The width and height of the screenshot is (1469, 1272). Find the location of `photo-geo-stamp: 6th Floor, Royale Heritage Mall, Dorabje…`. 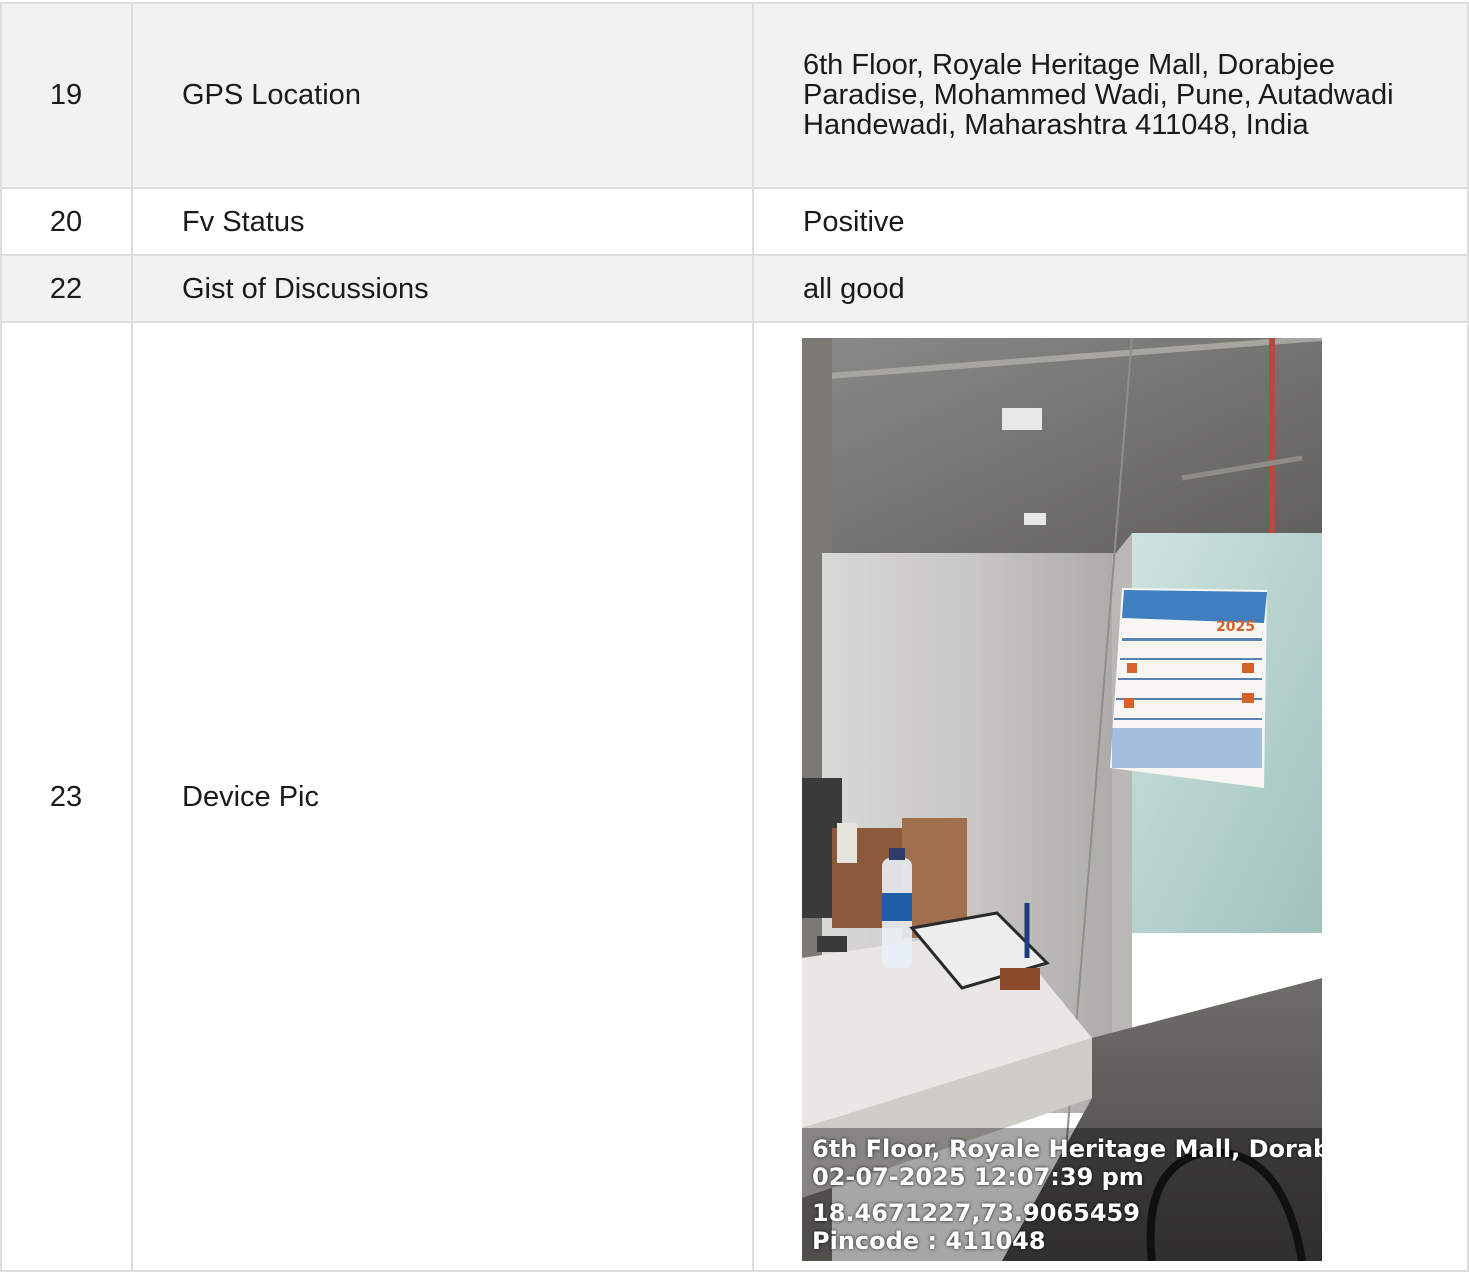

photo-geo-stamp: 6th Floor, Royale Heritage Mall, Dorabje… is located at coordinates (1067, 1195).